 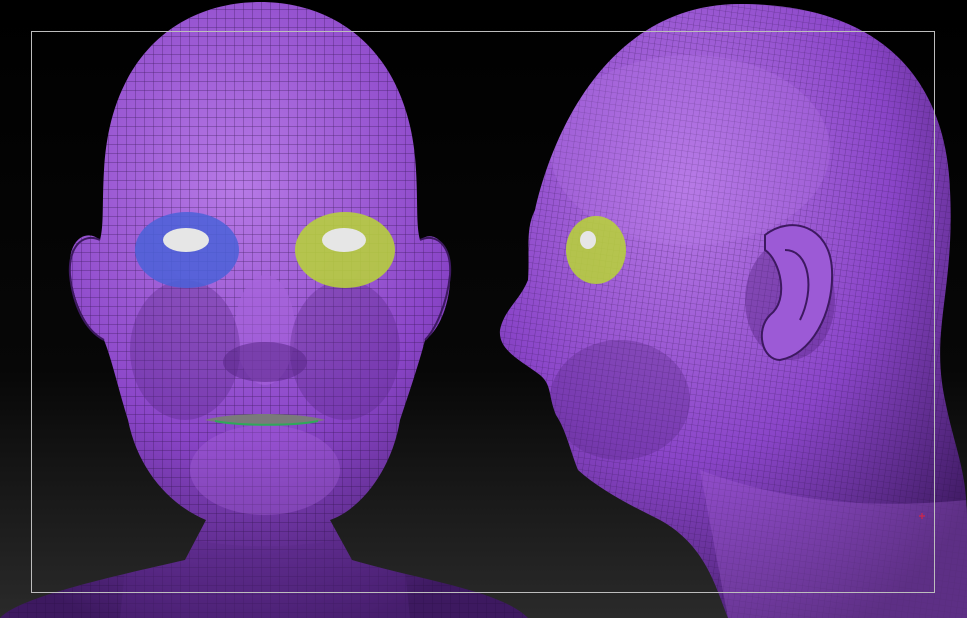 What do you see at coordinates (922, 516) in the screenshot?
I see `transpose-marker-icon` at bounding box center [922, 516].